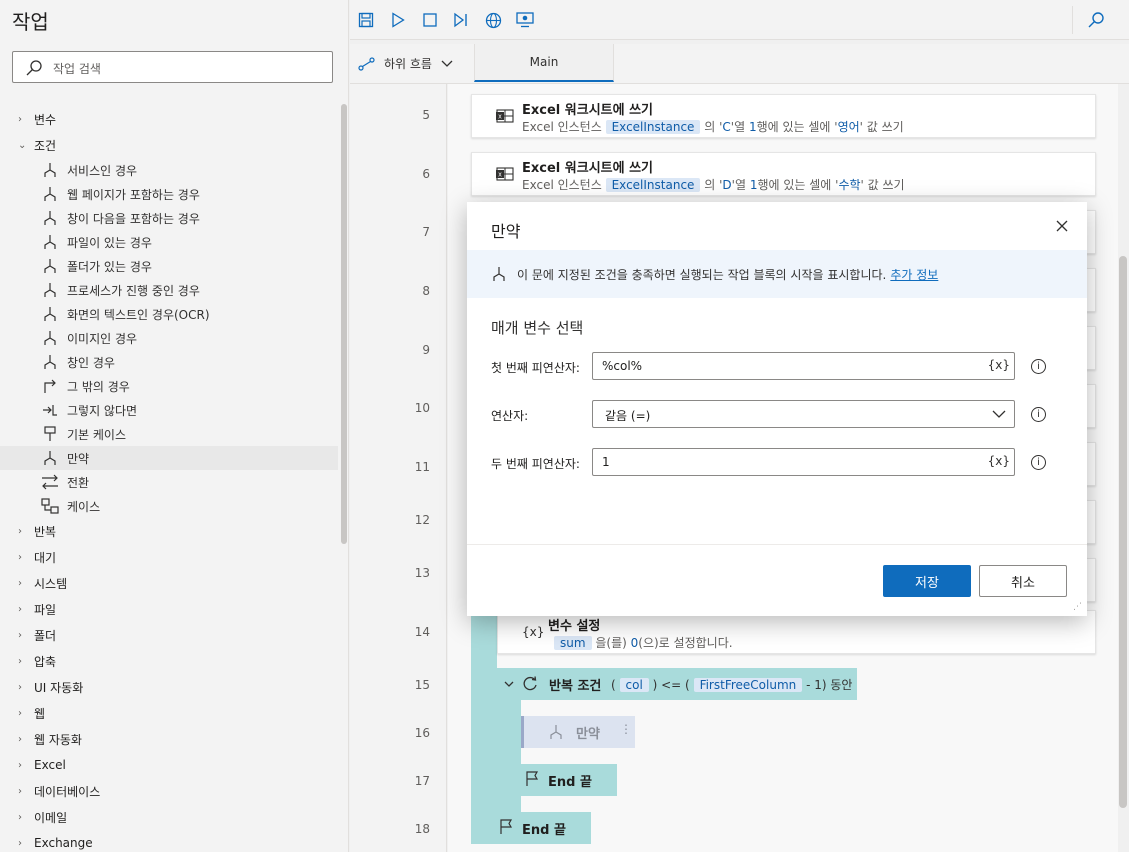  What do you see at coordinates (739, 64) in the screenshot?
I see `flow-tabs: 하위 흐름 Main` at bounding box center [739, 64].